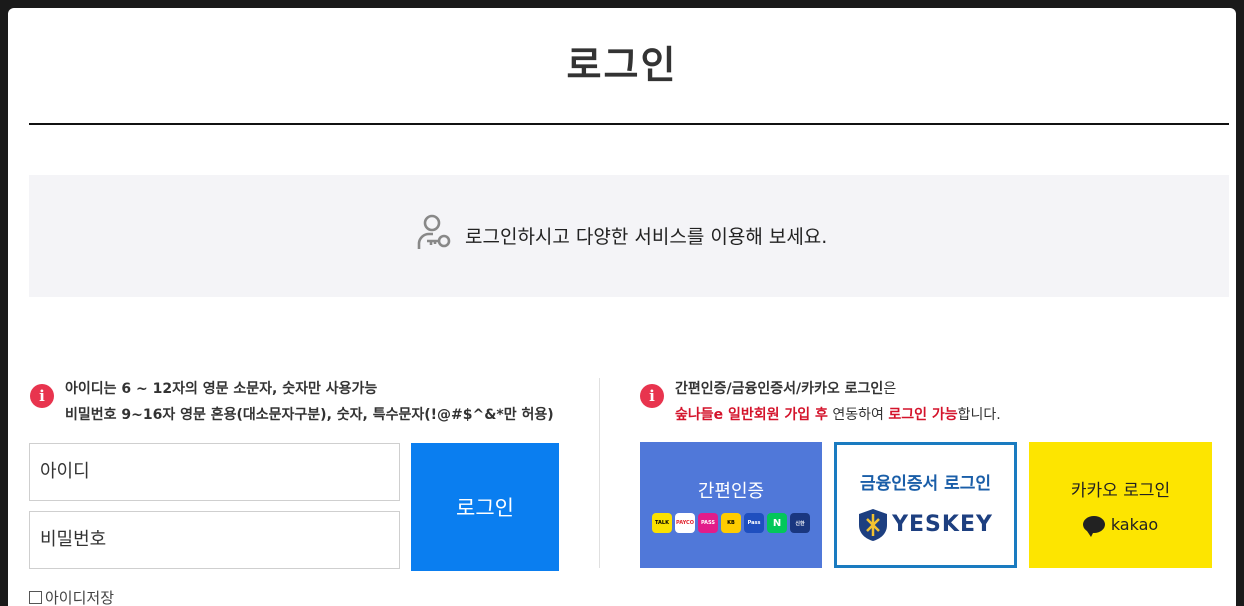 The width and height of the screenshot is (1244, 606). Describe the element at coordinates (214, 540) in the screenshot. I see `password-input: 비밀번호` at that location.